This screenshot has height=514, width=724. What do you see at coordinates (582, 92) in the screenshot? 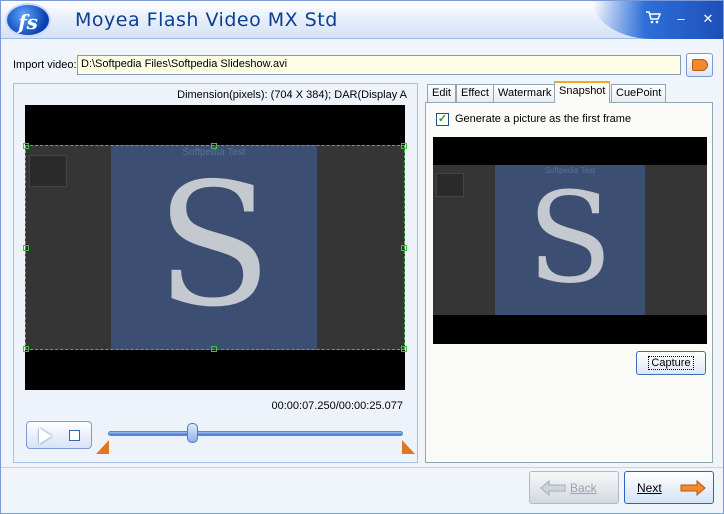
I see `tab-snapshot: Snapshot` at bounding box center [582, 92].